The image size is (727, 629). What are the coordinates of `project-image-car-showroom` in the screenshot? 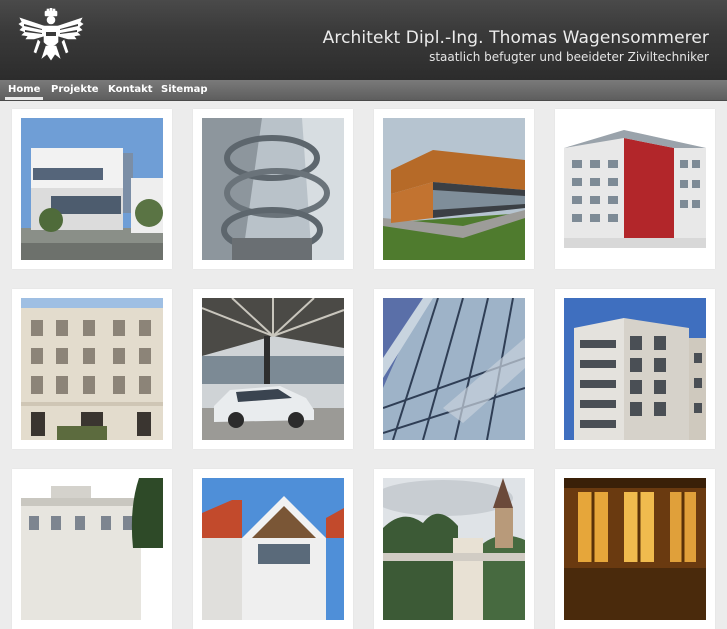 It's located at (273, 369).